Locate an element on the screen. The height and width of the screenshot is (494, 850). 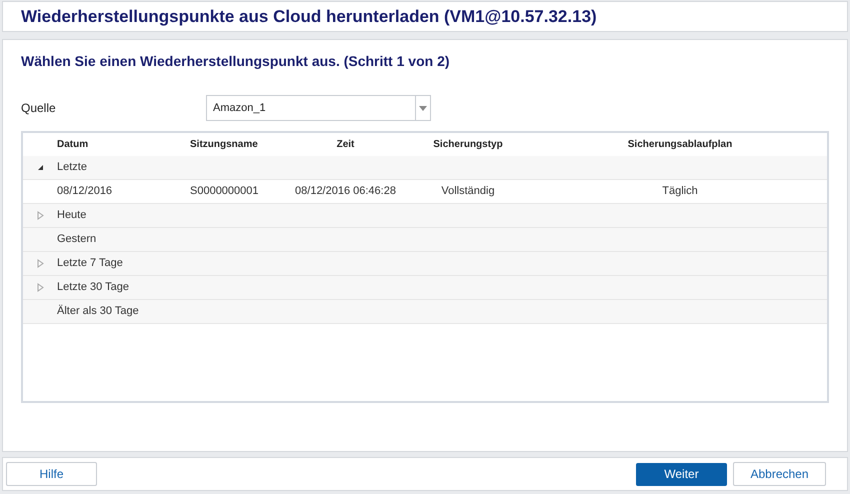
column-header: Sitzungsname is located at coordinates (239, 144).